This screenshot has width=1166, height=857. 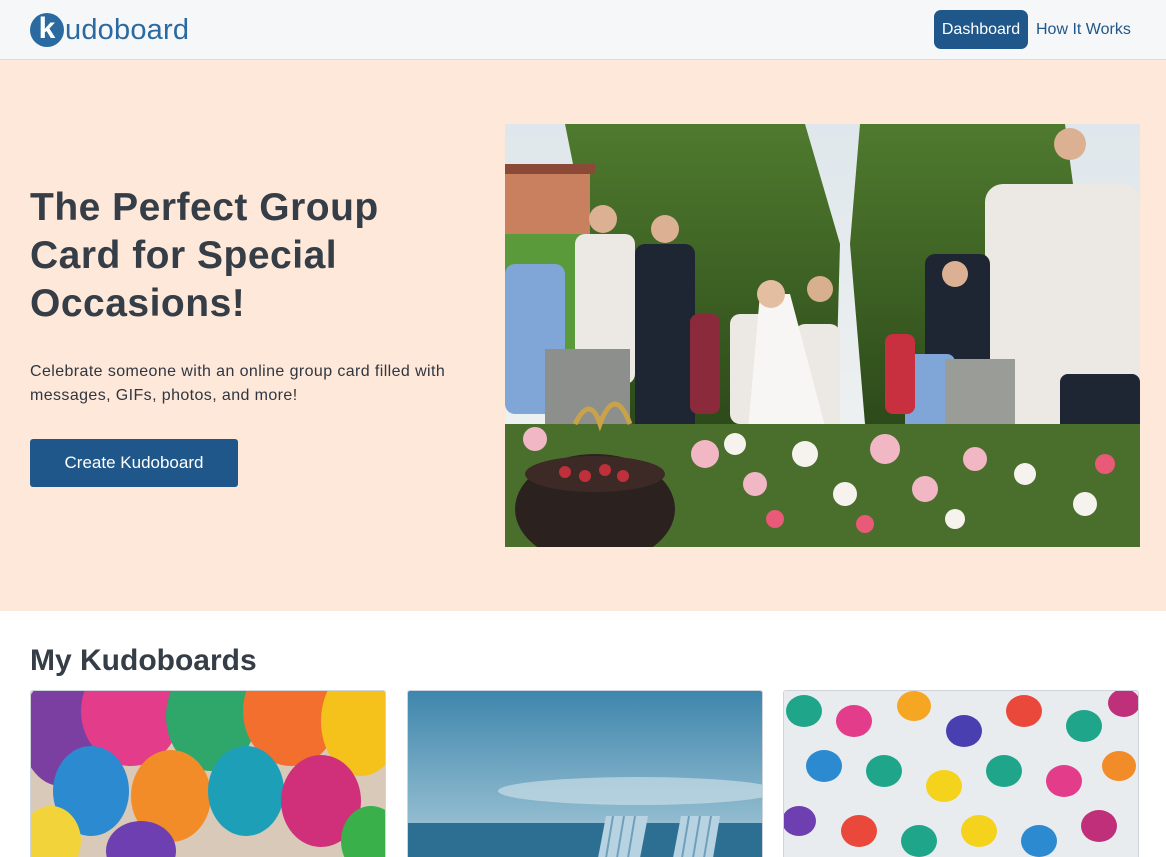 I want to click on top-navbar: k udoboard Dashboard How It Works, so click(x=583, y=30).